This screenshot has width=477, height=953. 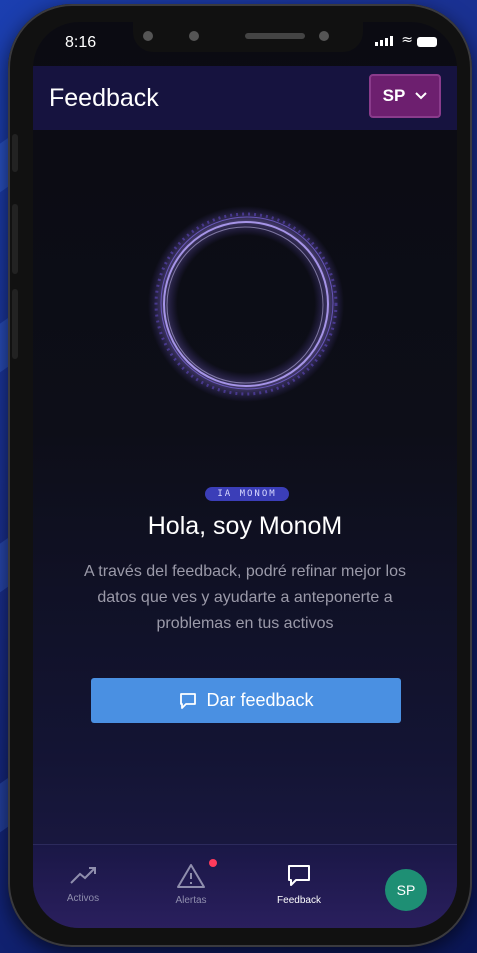 What do you see at coordinates (245, 526) in the screenshot?
I see `greeting-heading: Hola, soy MonoM` at bounding box center [245, 526].